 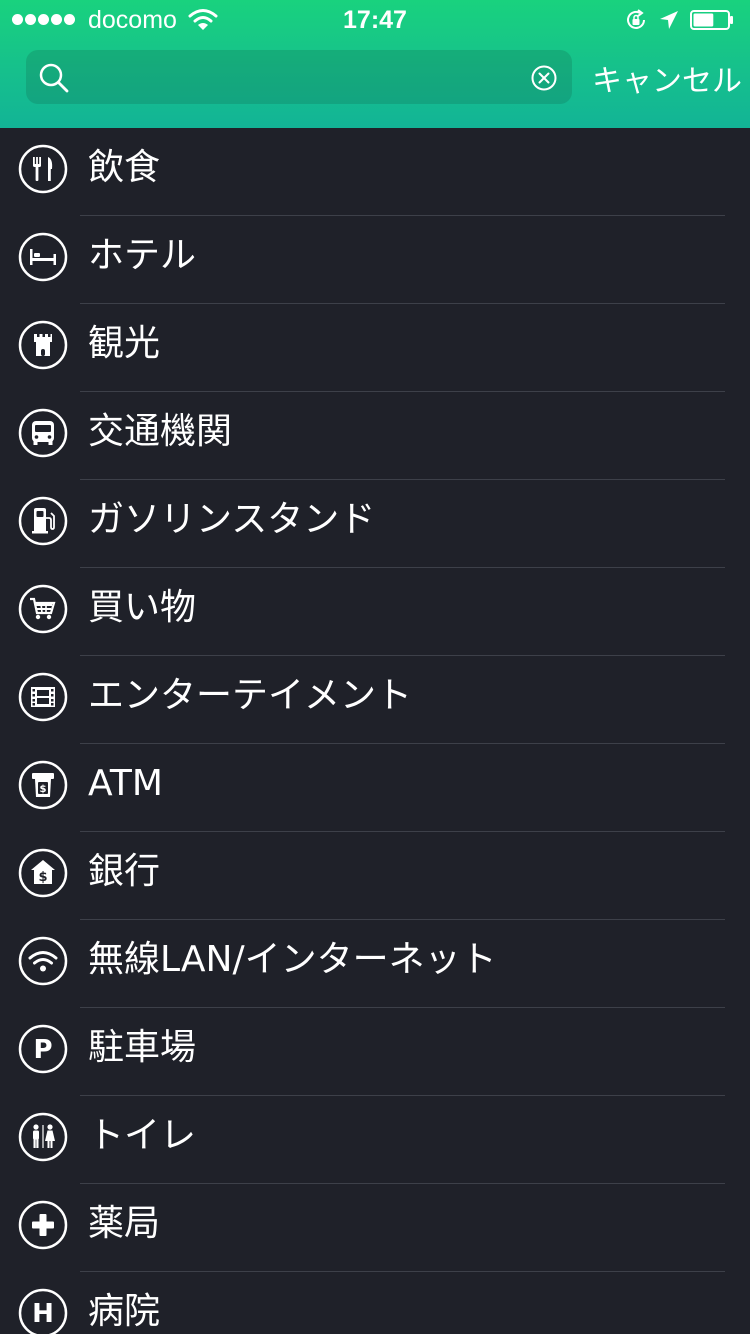 What do you see at coordinates (124, 1311) in the screenshot?
I see `category-label: 病院` at bounding box center [124, 1311].